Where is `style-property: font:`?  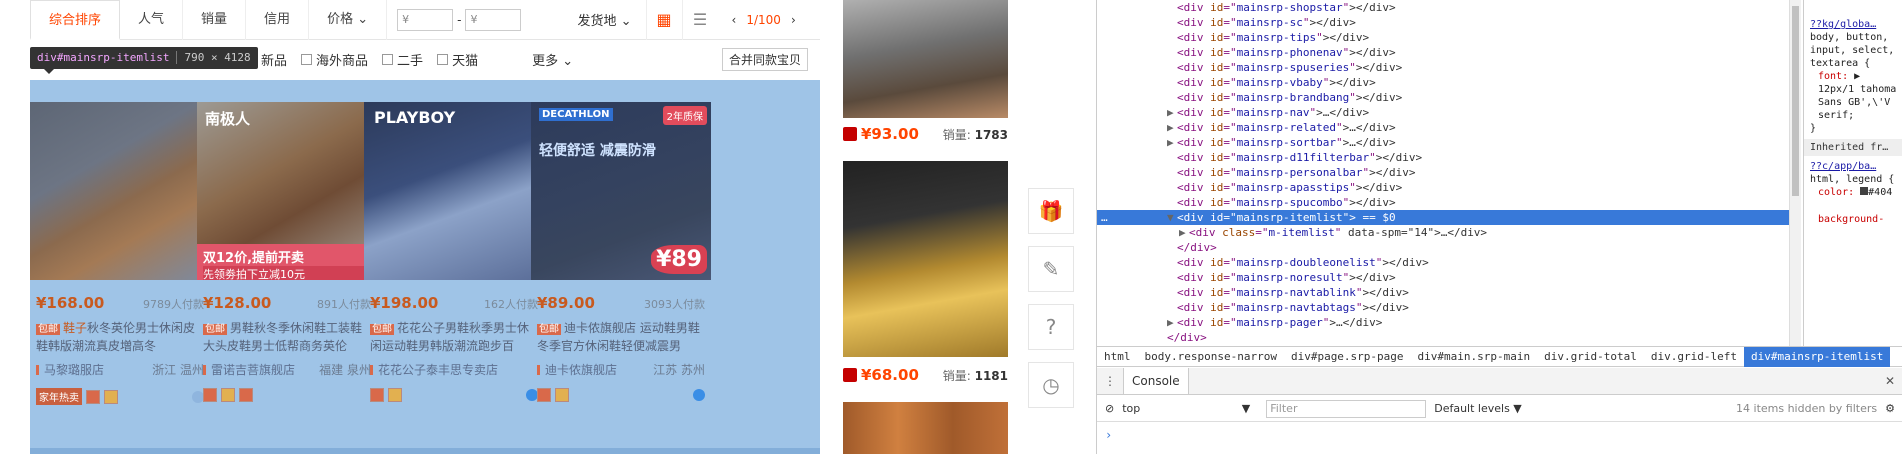
style-property: font: is located at coordinates (1833, 76).